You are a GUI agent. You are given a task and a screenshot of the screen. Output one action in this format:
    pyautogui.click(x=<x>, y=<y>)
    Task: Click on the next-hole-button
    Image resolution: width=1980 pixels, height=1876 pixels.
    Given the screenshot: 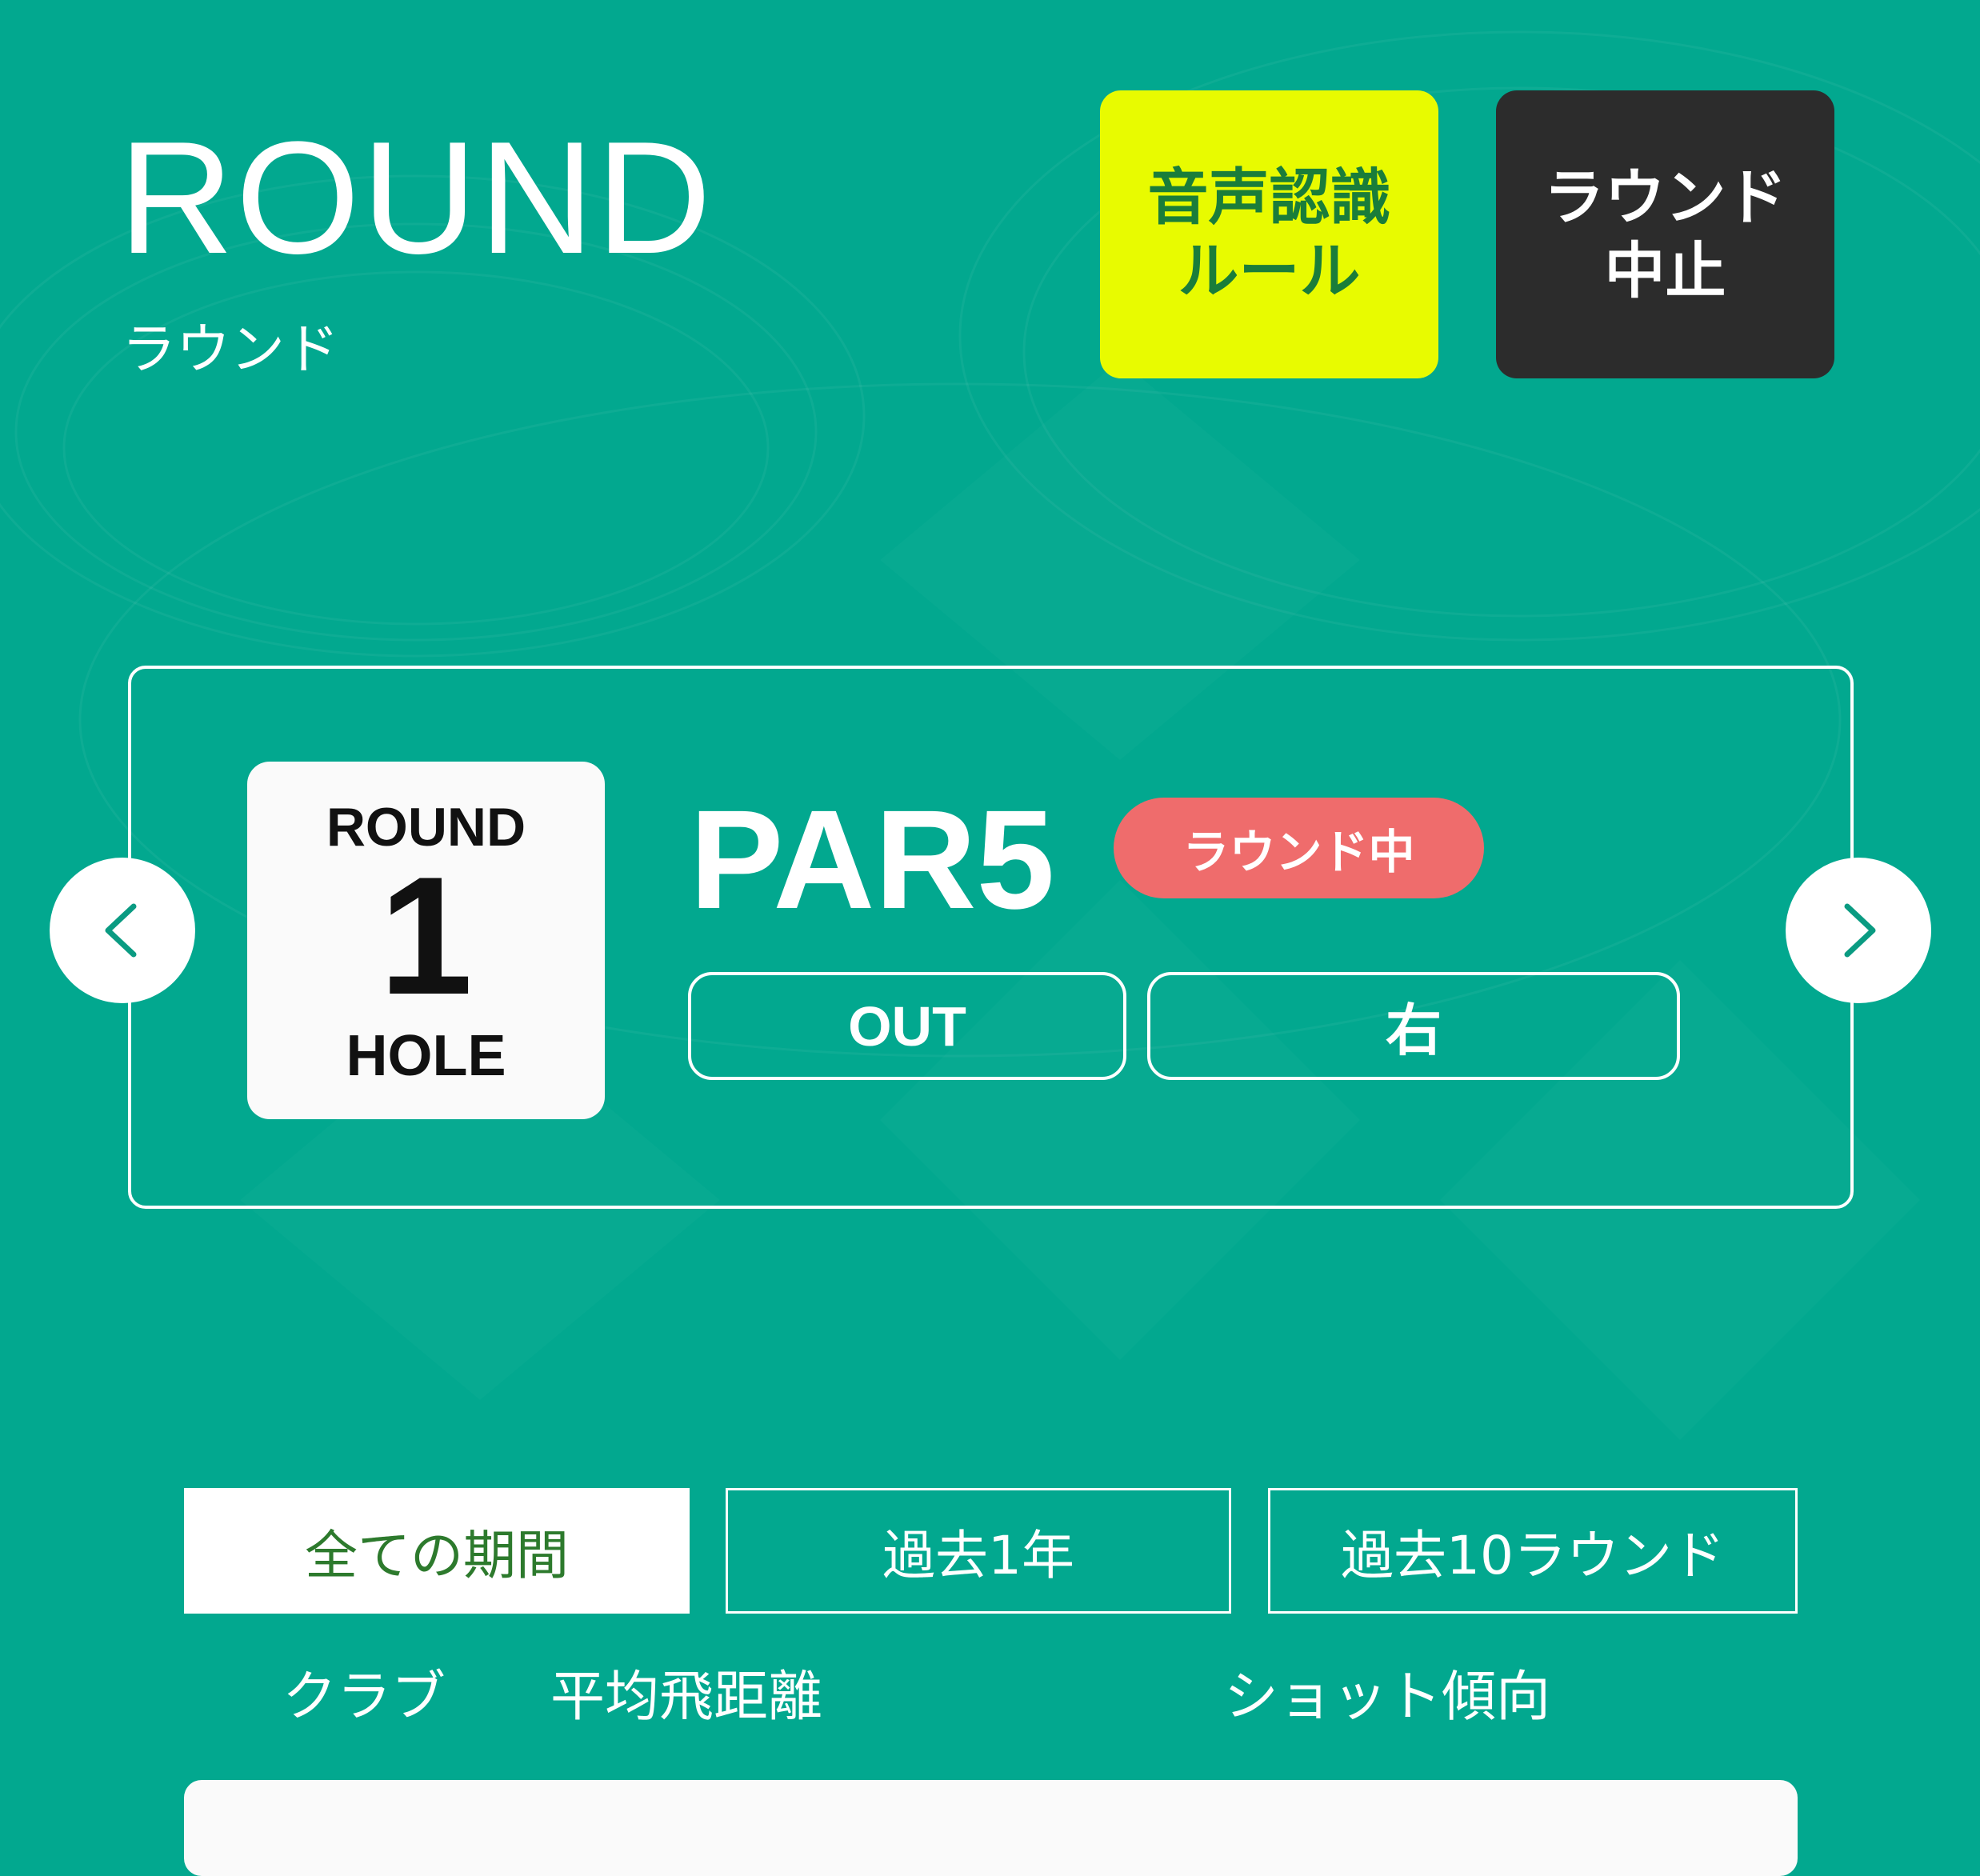 What is the action you would take?
    pyautogui.click(x=1858, y=930)
    